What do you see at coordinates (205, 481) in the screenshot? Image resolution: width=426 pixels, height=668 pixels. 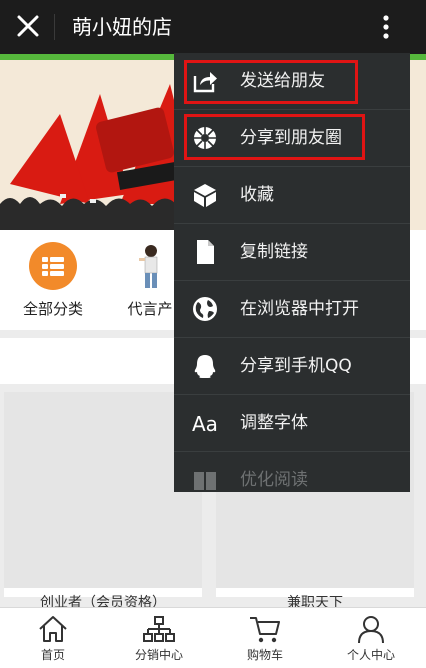 I see `book-icon` at bounding box center [205, 481].